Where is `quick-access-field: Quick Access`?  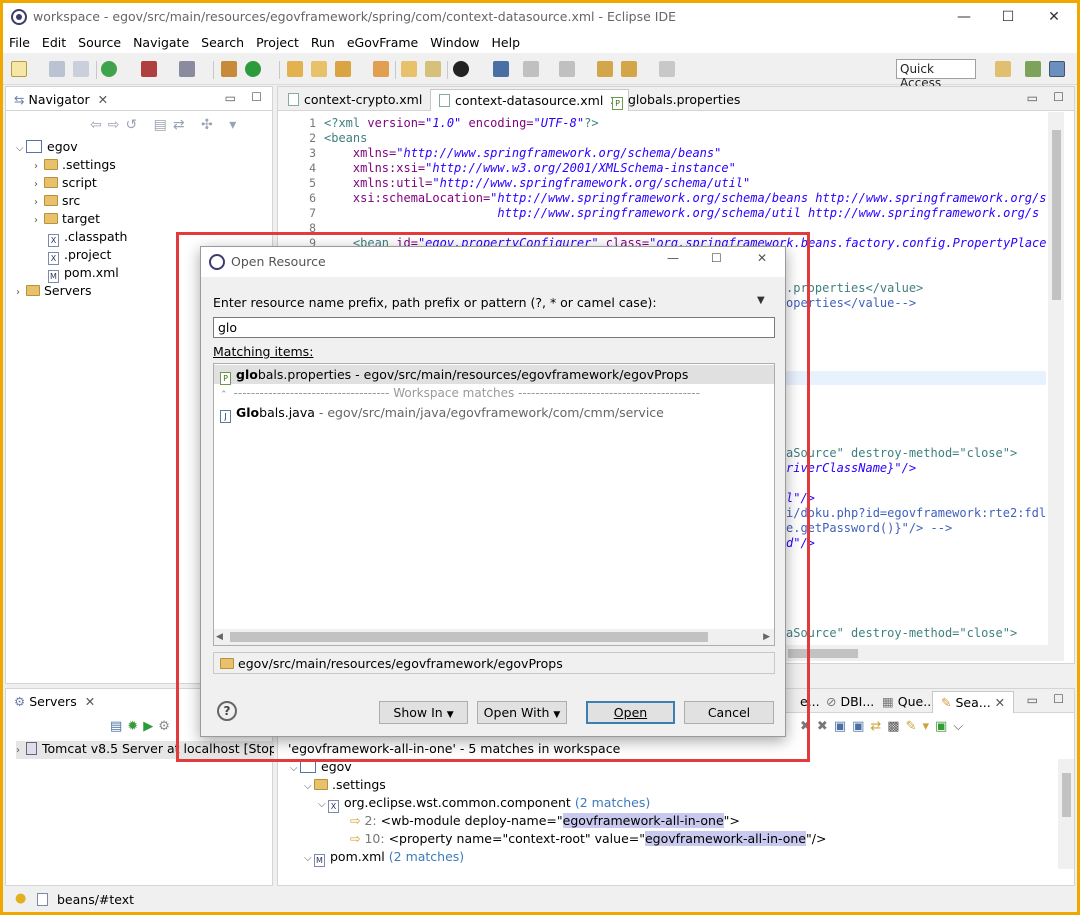 quick-access-field: Quick Access is located at coordinates (936, 74).